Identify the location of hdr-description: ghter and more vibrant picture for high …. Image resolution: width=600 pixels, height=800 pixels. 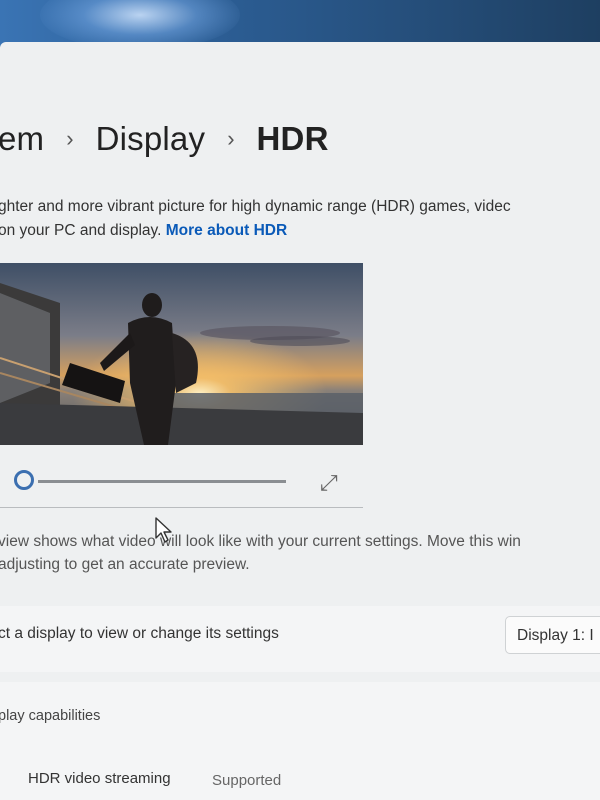
(300, 219).